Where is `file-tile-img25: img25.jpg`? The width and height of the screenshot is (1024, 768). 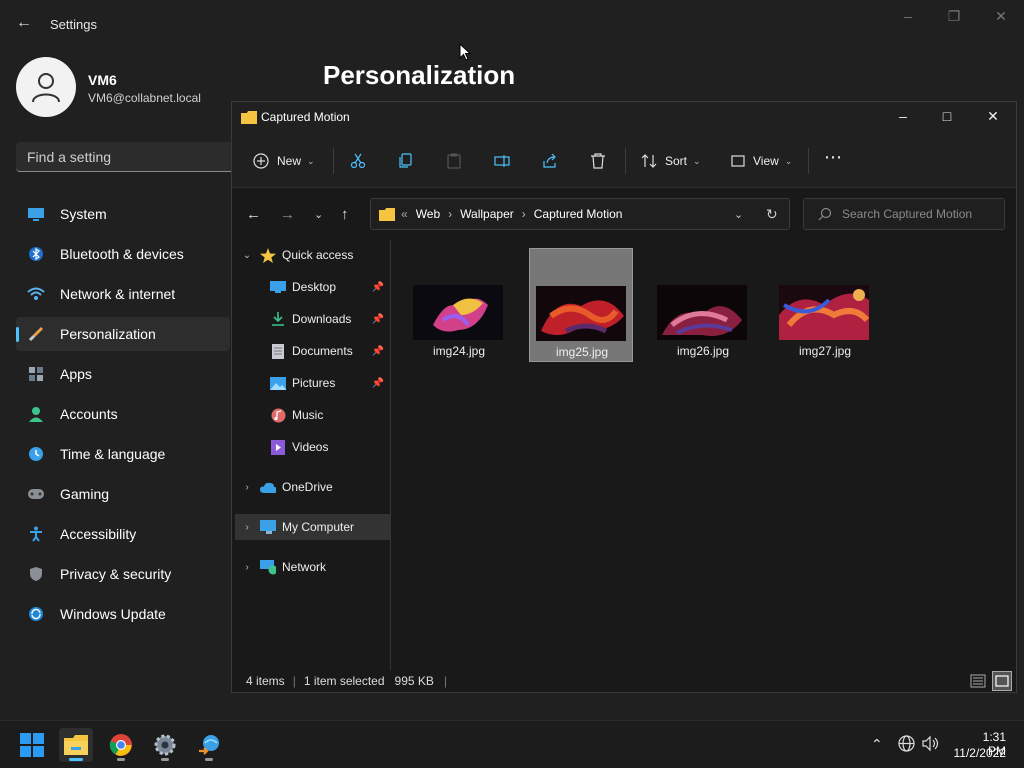 file-tile-img25: img25.jpg is located at coordinates (581, 305).